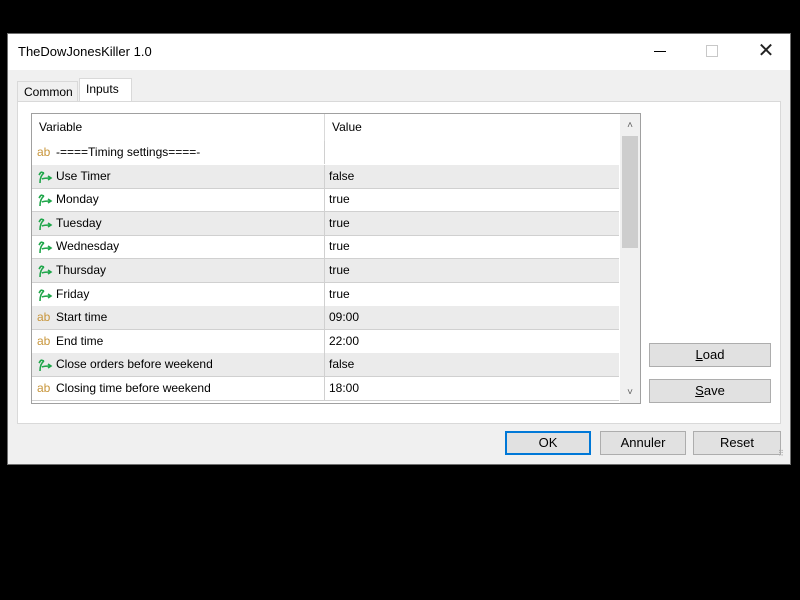 The width and height of the screenshot is (800, 600). I want to click on minimize-icon, so click(660, 51).